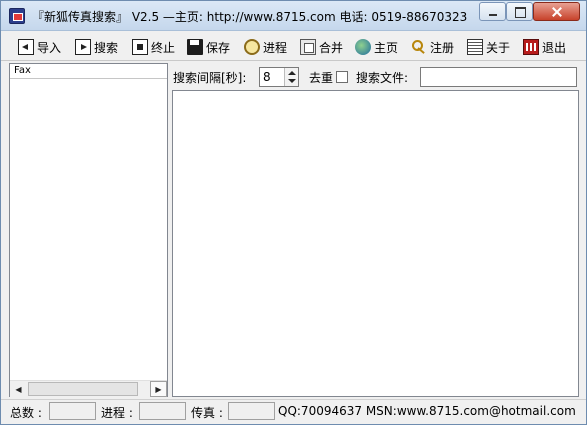 This screenshot has height=425, width=587. I want to click on merge-icon, so click(308, 47).